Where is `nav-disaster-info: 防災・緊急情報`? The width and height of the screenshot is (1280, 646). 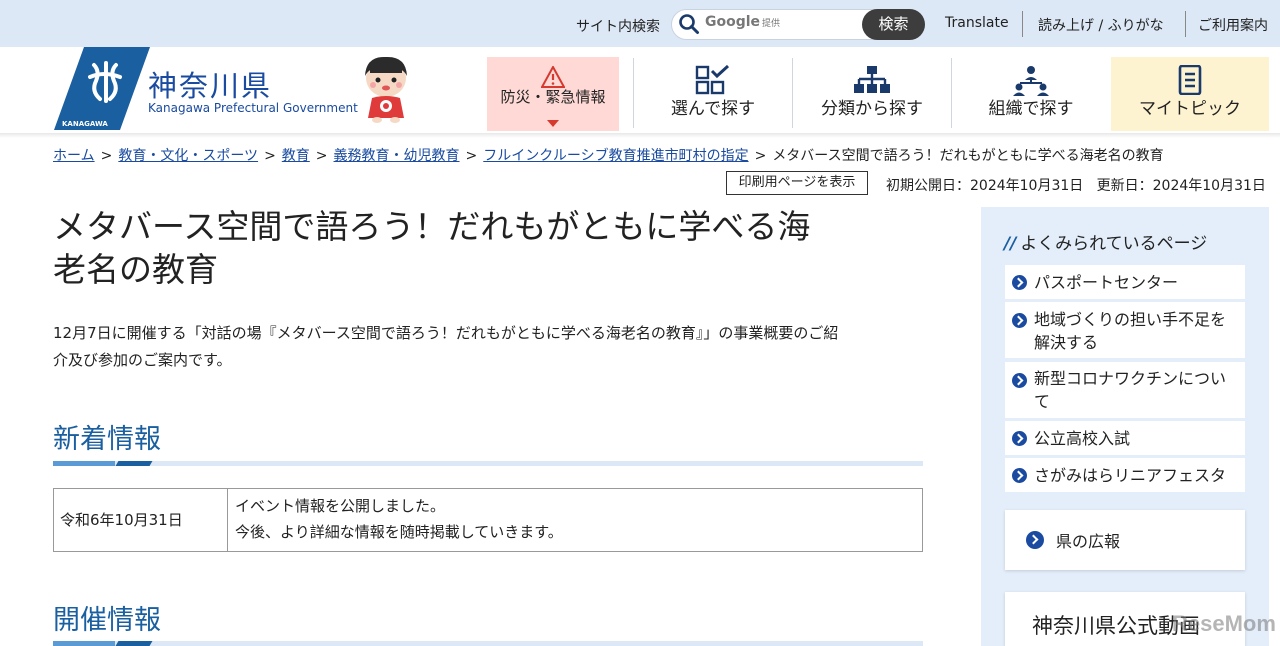 nav-disaster-info: 防災・緊急情報 is located at coordinates (553, 94).